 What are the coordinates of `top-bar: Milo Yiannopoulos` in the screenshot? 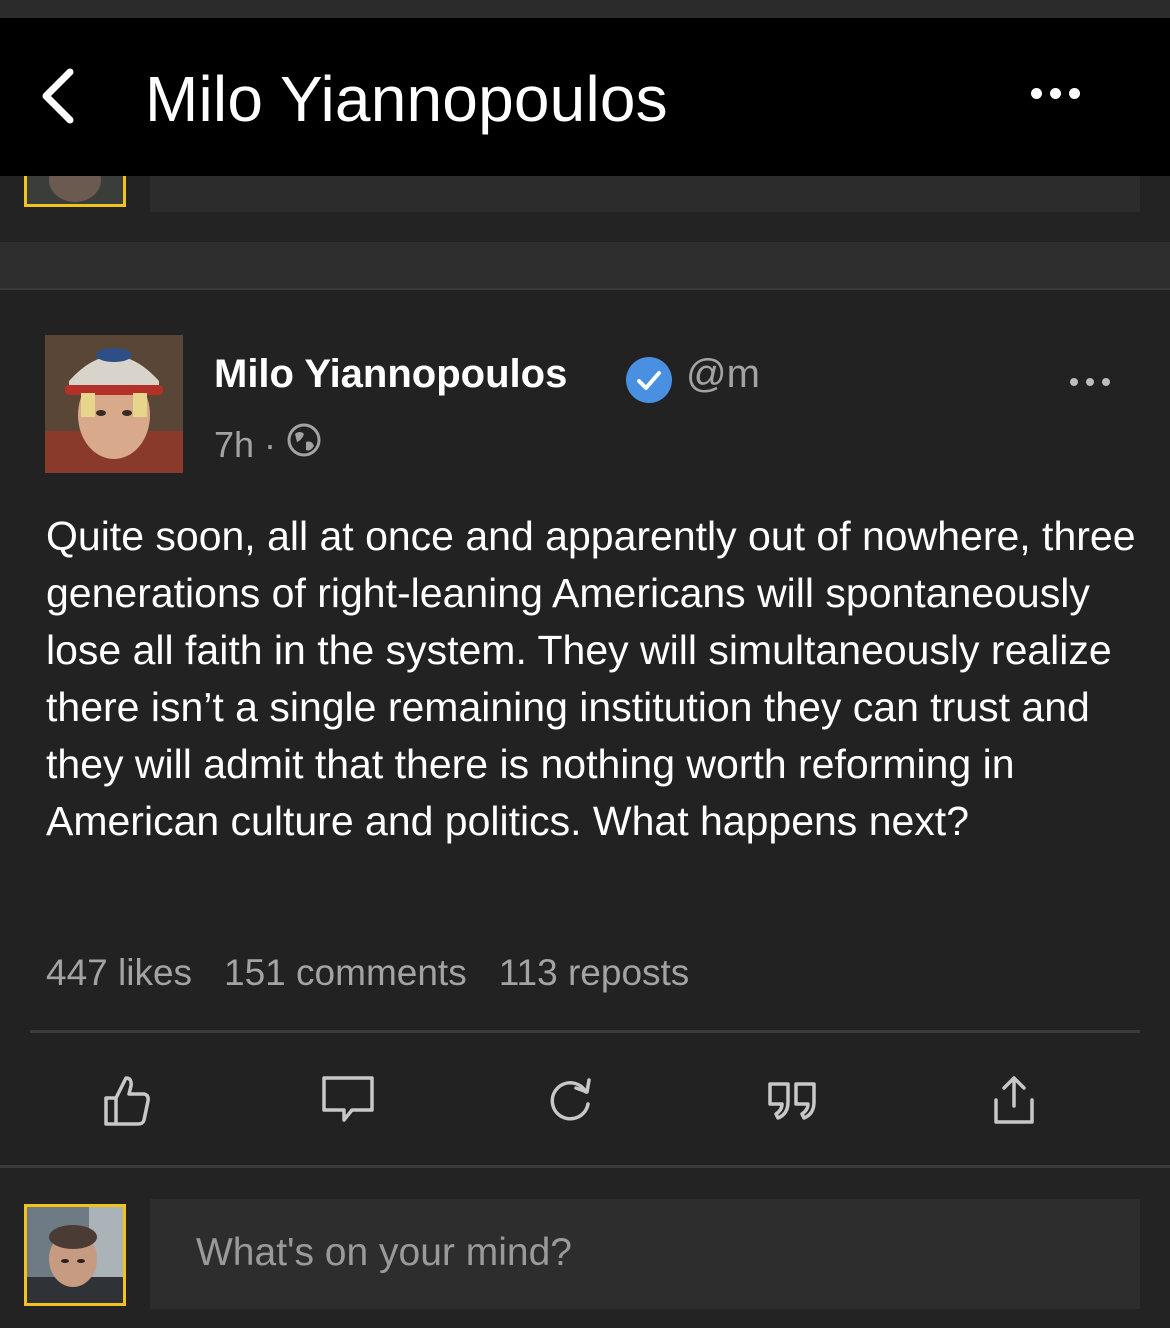 It's located at (585, 97).